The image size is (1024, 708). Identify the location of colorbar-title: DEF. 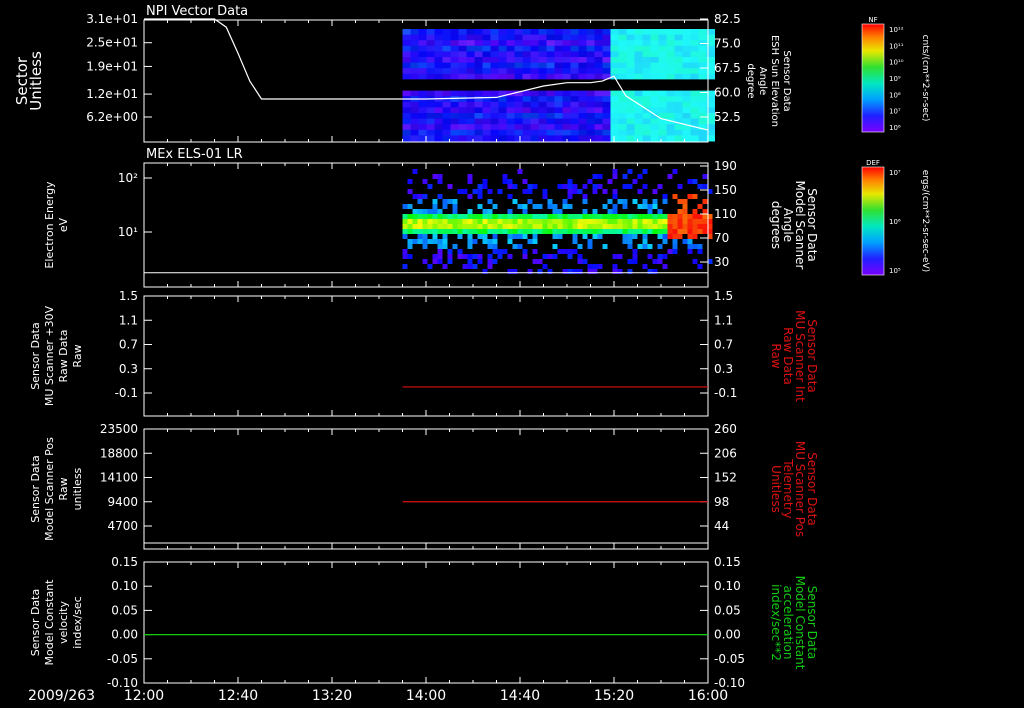
(873, 163).